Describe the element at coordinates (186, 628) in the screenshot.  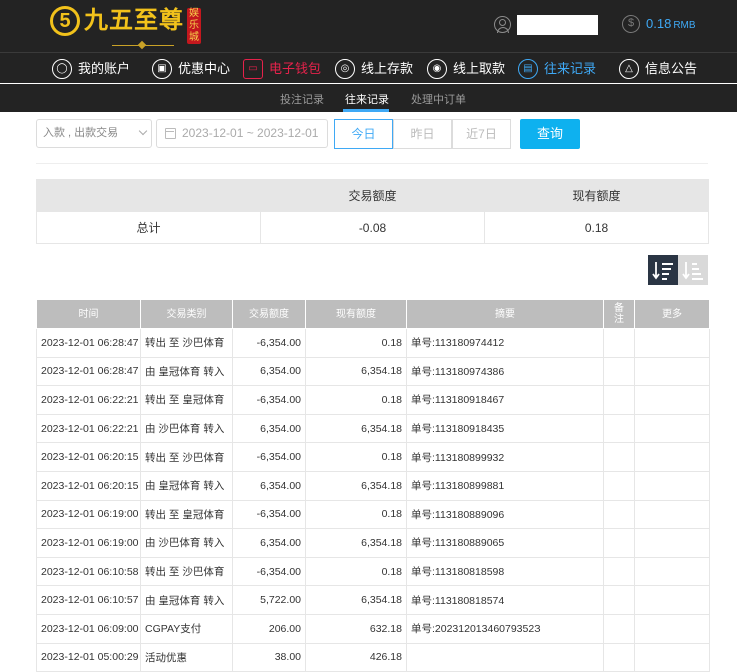
I see `record-type: CGPAY支付` at that location.